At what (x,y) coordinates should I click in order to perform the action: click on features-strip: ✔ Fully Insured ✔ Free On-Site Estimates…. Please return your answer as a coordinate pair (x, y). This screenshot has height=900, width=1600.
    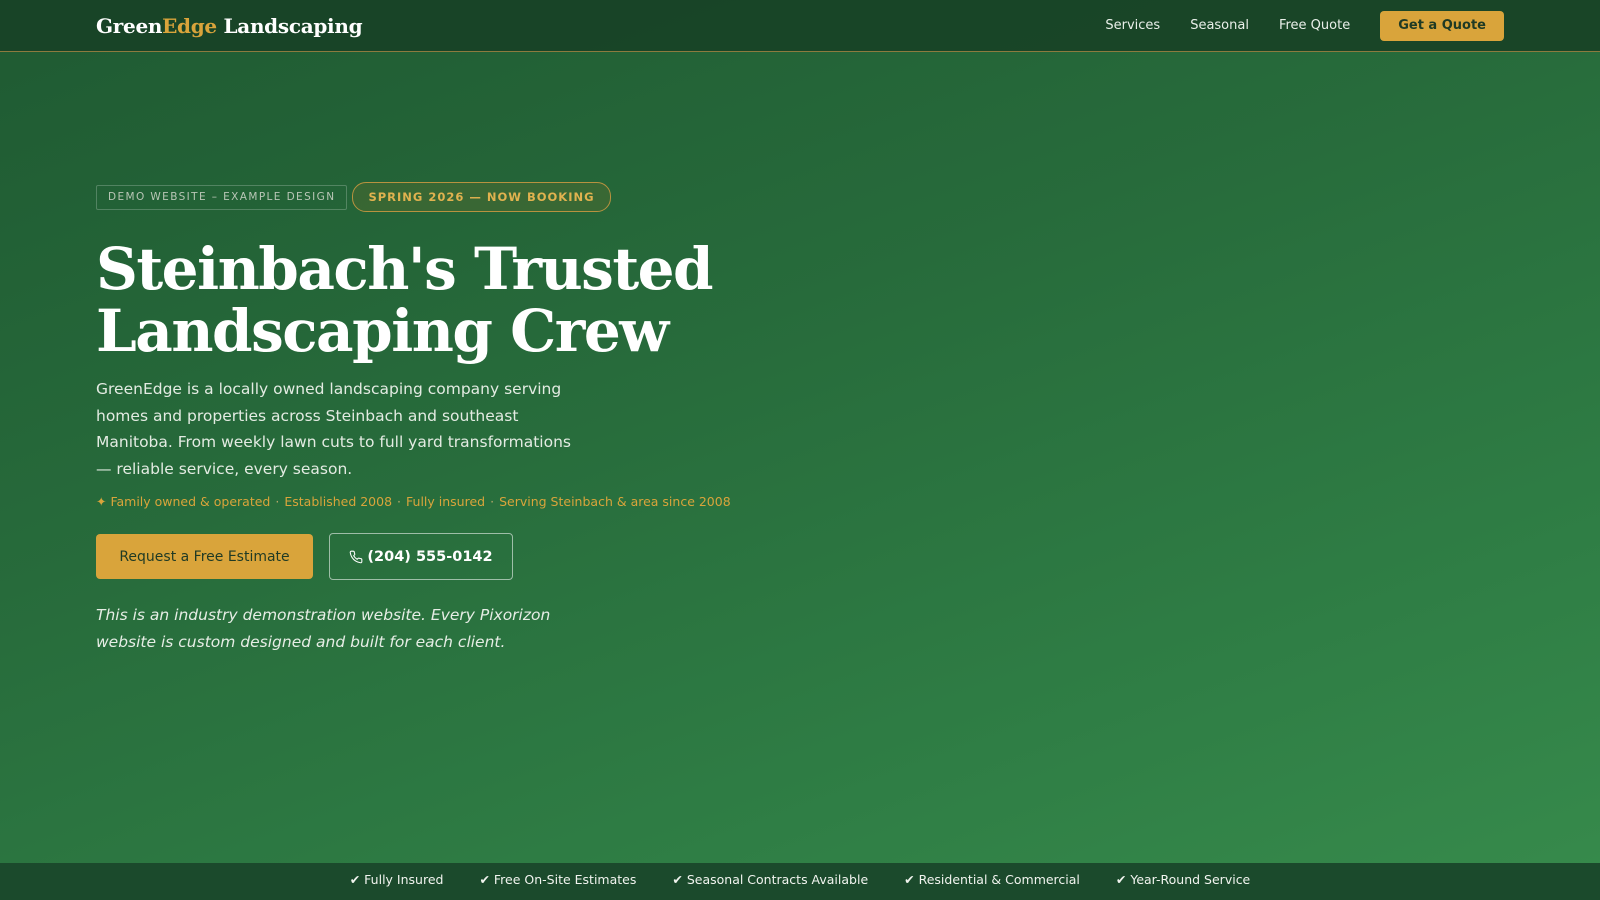
    Looking at the image, I should click on (800, 881).